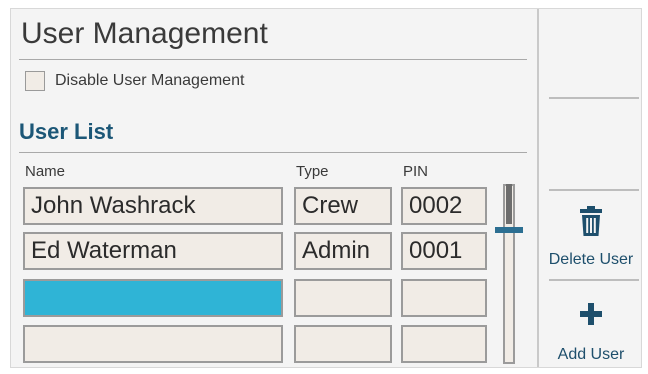 The height and width of the screenshot is (374, 648). I want to click on scrollbar-position-marker, so click(509, 230).